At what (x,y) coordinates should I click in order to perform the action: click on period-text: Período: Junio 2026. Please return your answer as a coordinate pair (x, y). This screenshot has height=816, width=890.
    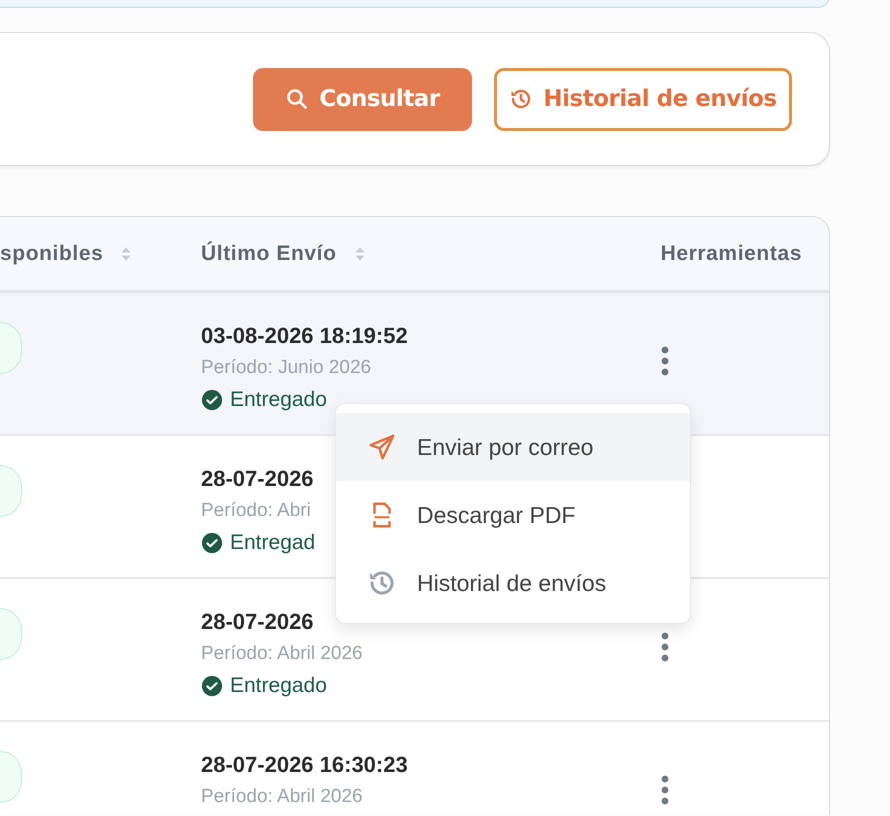
    Looking at the image, I should click on (286, 368).